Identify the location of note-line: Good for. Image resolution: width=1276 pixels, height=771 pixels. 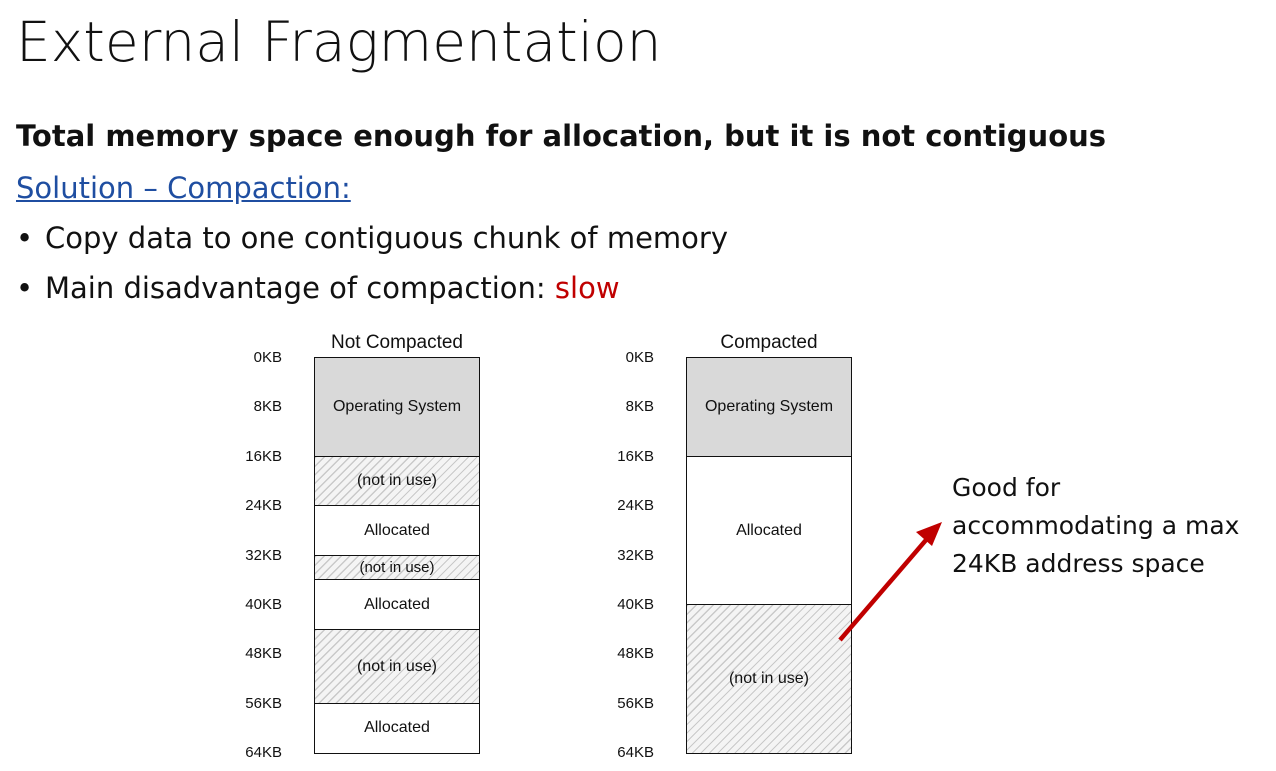
(1006, 487).